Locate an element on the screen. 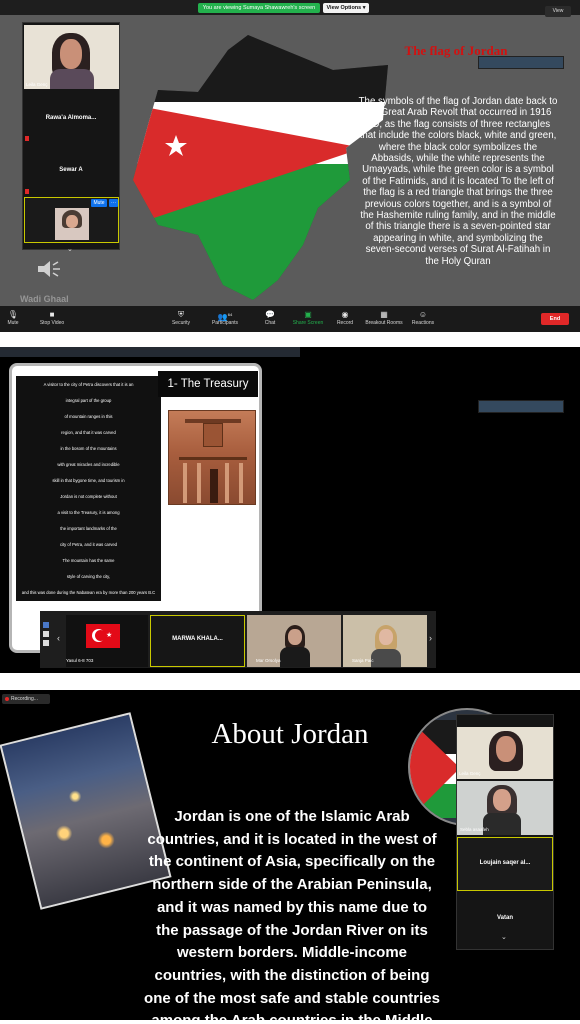 Image resolution: width=580 pixels, height=1024 pixels. mute-label: Mute is located at coordinates (13, 323).